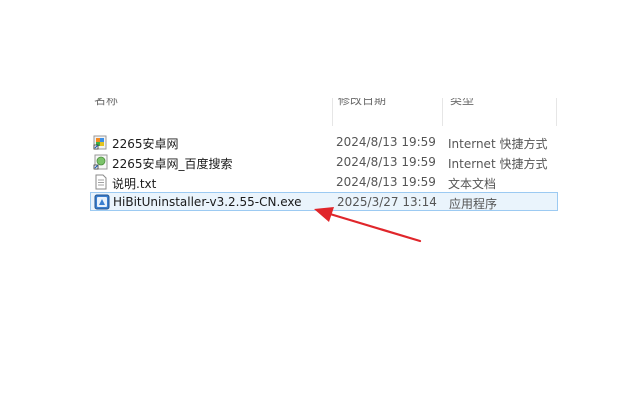  I want to click on text-document-icon, so click(101, 182).